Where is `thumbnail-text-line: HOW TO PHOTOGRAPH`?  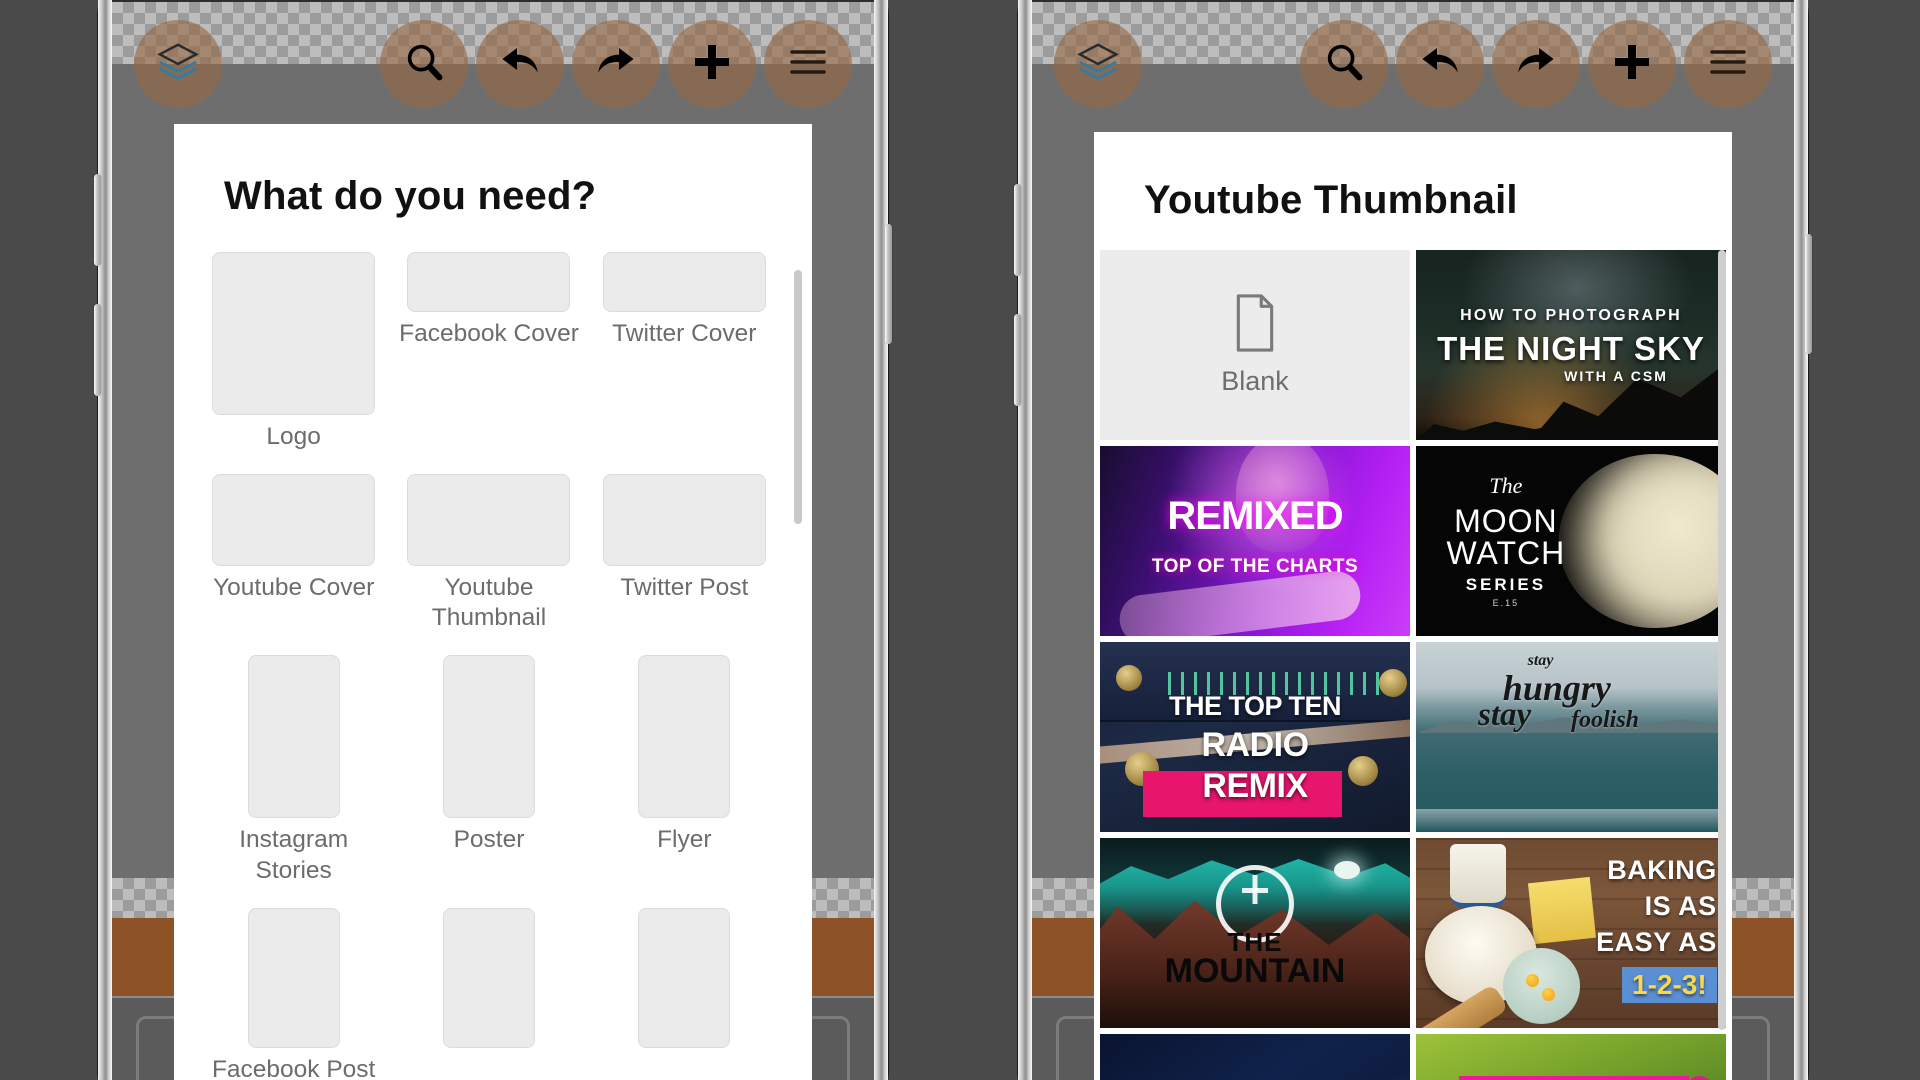 thumbnail-text-line: HOW TO PHOTOGRAPH is located at coordinates (1571, 315).